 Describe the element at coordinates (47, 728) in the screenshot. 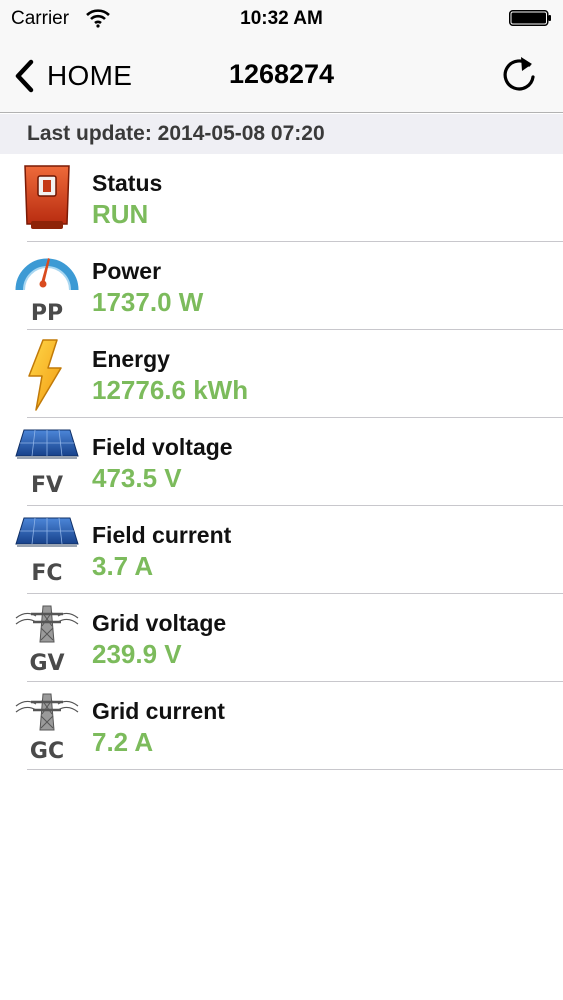

I see `power-pylon-icon: GC` at that location.